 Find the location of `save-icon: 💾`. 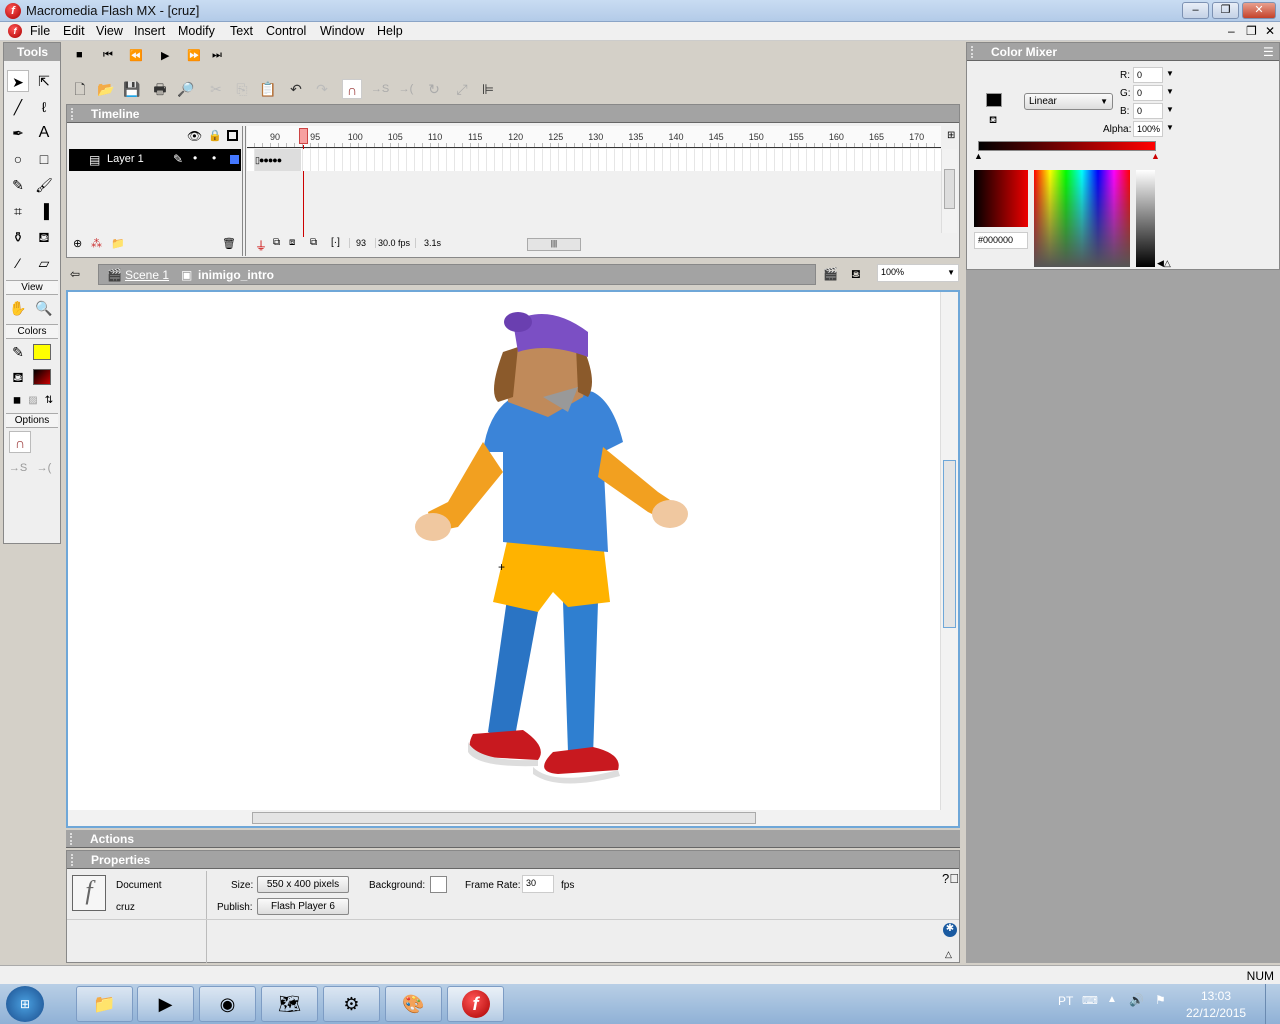

save-icon: 💾 is located at coordinates (132, 89).